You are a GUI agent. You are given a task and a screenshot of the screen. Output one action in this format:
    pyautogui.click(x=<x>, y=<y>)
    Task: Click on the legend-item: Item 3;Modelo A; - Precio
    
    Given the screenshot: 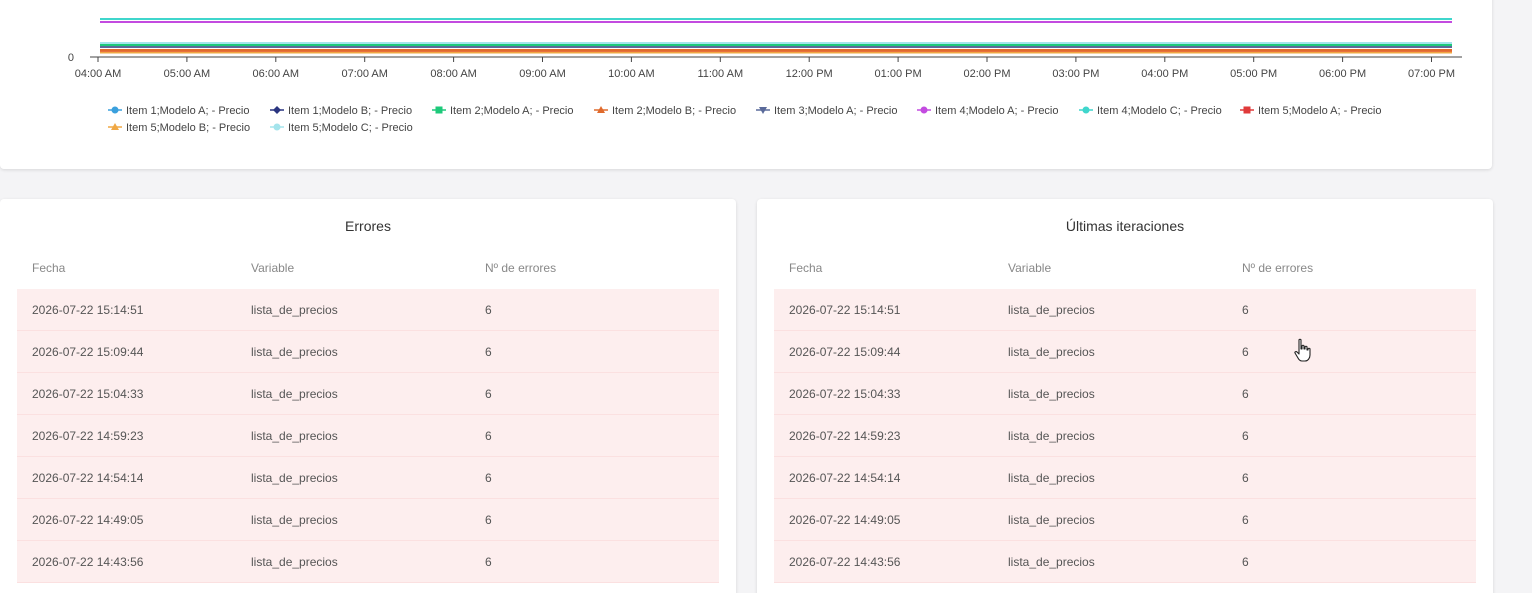 What is the action you would take?
    pyautogui.click(x=827, y=111)
    